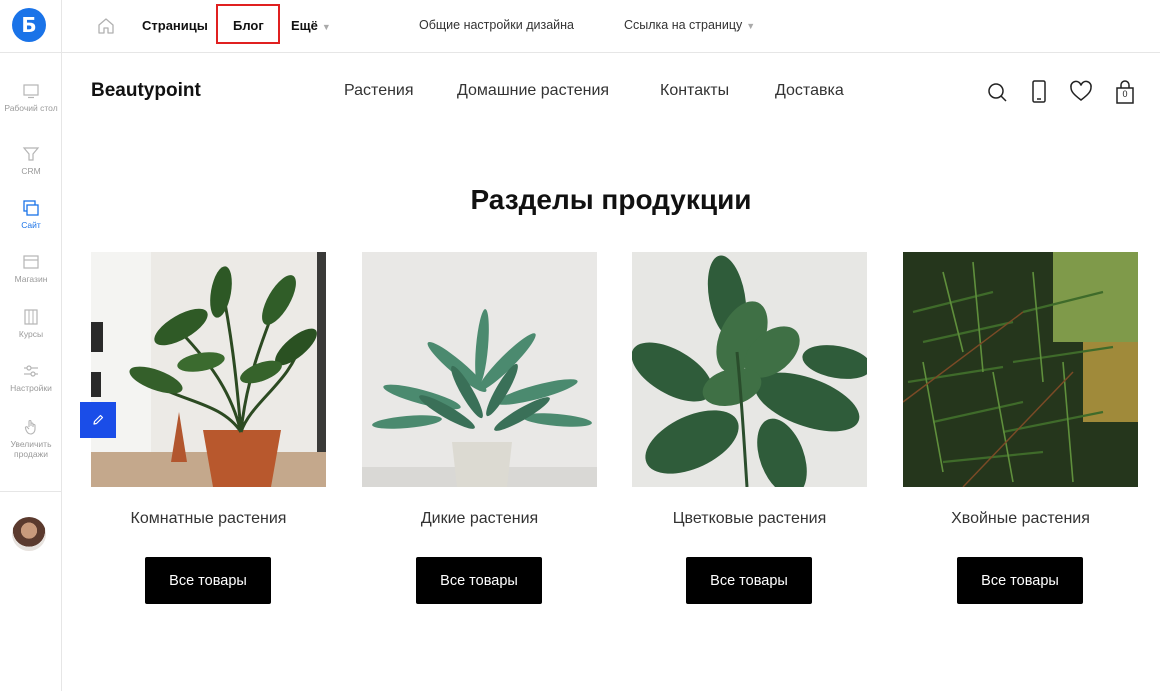 This screenshot has height=691, width=1160. I want to click on rail-label: Магазин, so click(31, 279).